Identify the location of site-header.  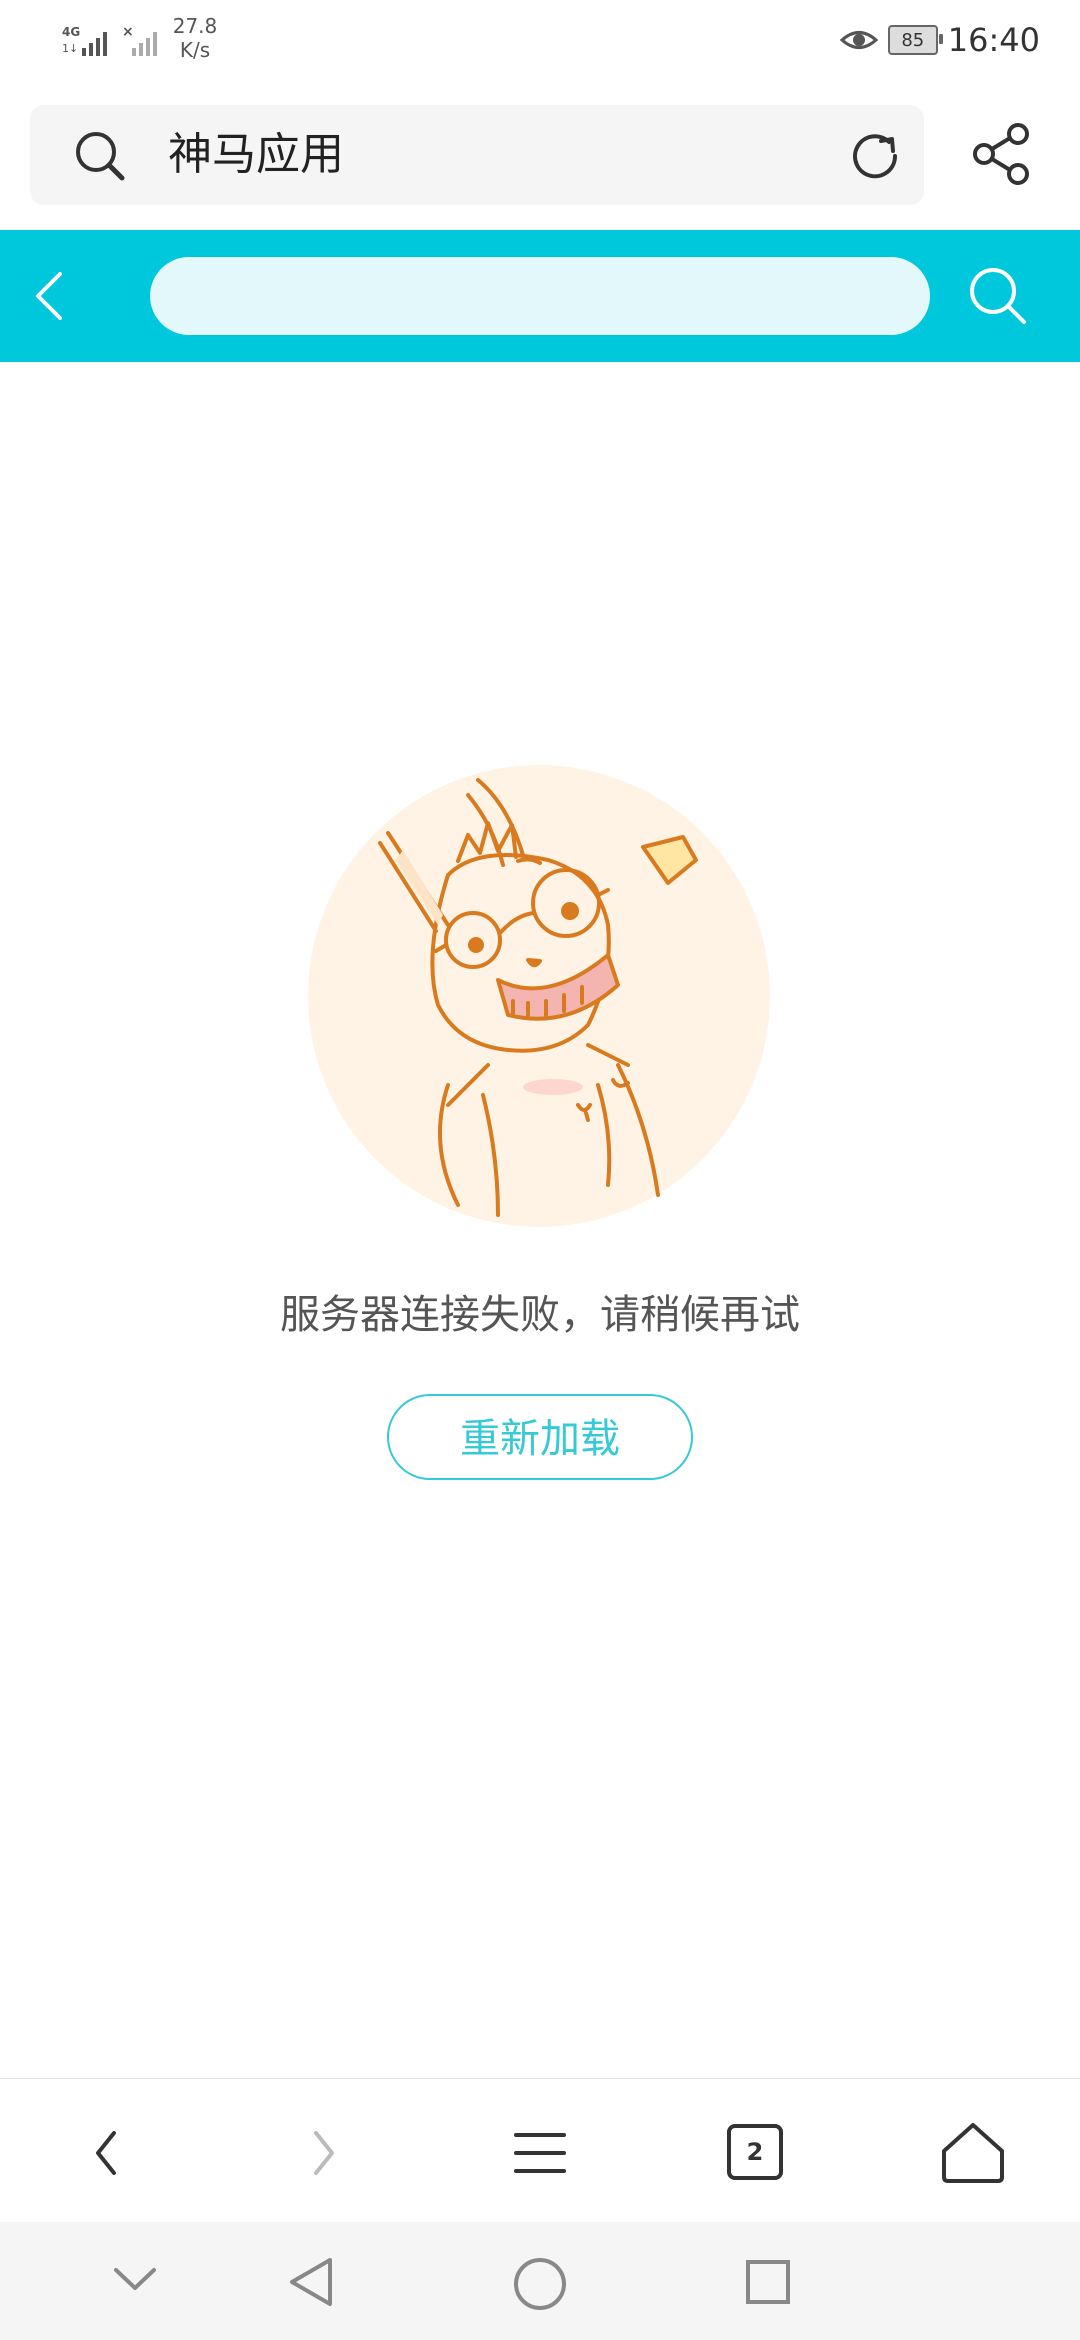
(540, 296).